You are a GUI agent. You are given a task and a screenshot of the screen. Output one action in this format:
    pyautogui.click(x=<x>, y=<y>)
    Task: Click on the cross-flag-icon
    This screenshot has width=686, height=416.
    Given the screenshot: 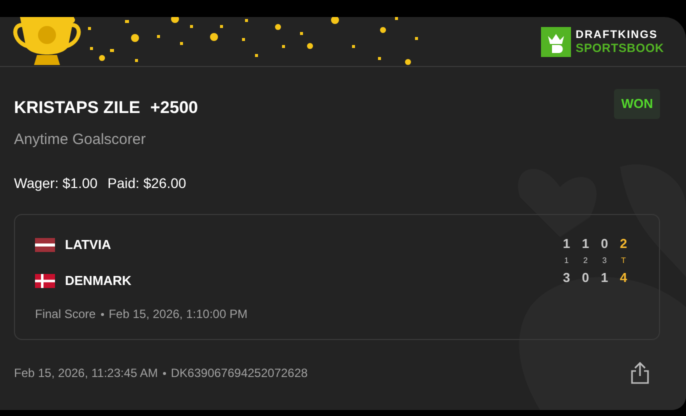 What is the action you would take?
    pyautogui.click(x=45, y=281)
    